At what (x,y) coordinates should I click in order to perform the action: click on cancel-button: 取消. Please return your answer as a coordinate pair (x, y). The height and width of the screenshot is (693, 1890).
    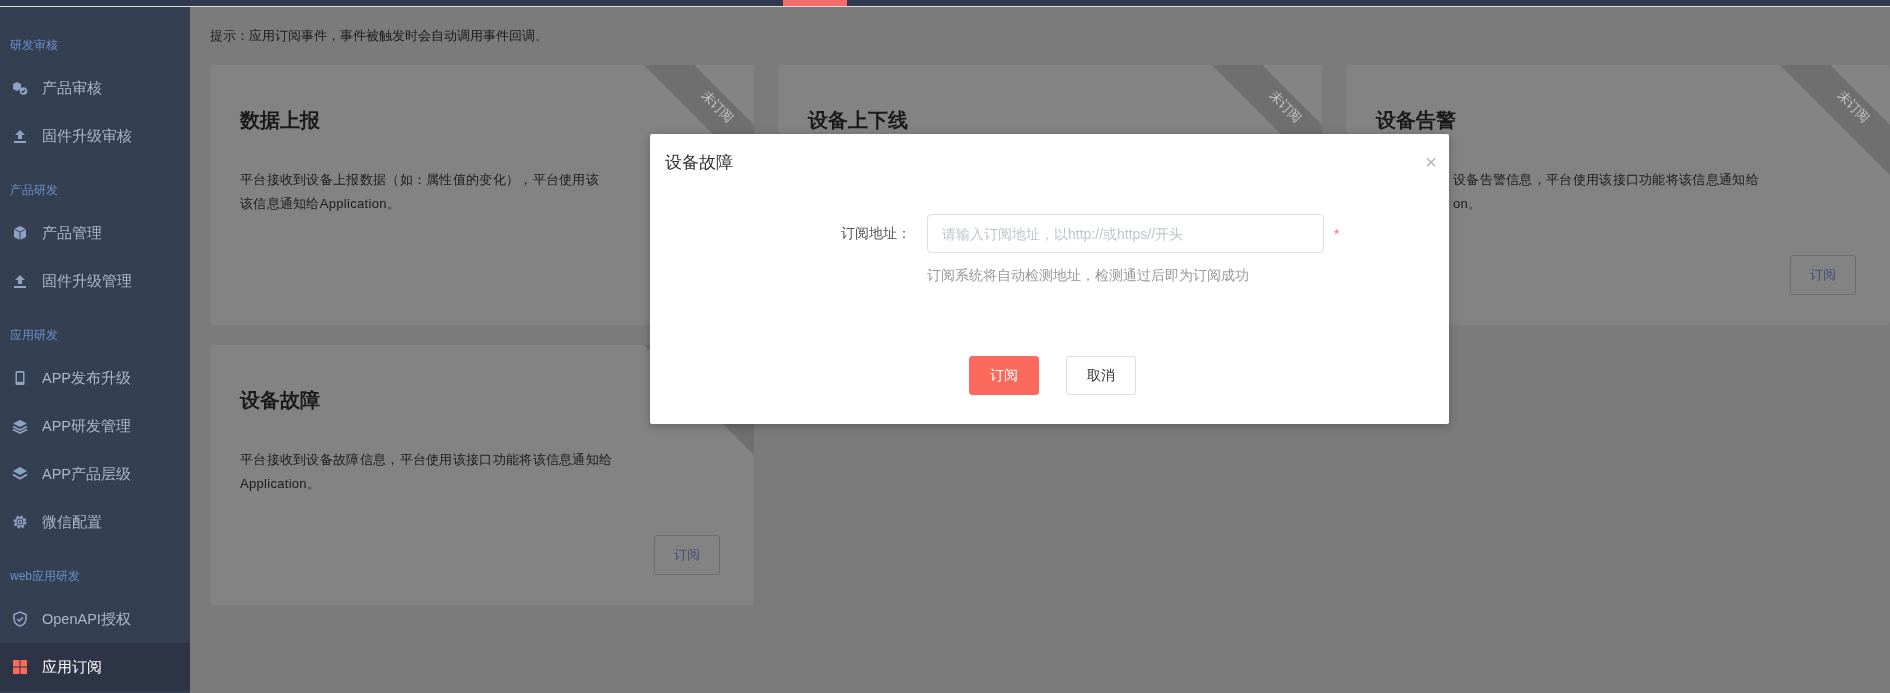
    Looking at the image, I should click on (1101, 375).